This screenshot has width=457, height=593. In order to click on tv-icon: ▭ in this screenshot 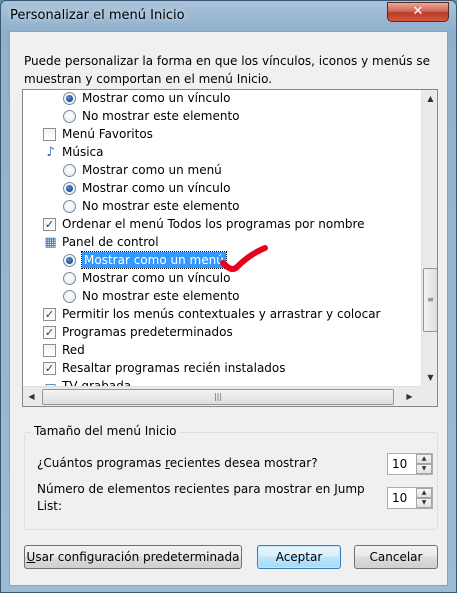, I will do `click(50, 382)`.